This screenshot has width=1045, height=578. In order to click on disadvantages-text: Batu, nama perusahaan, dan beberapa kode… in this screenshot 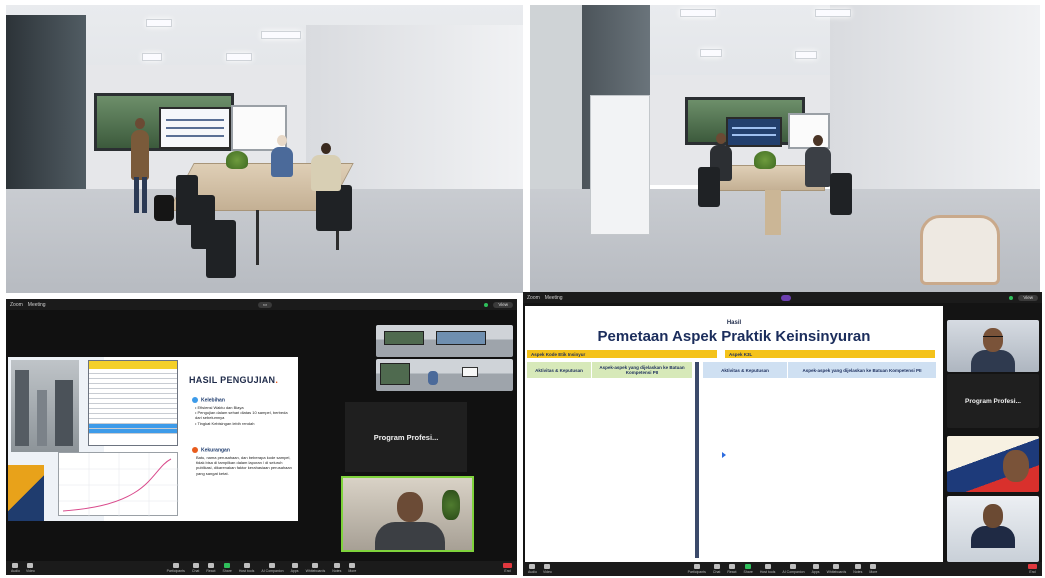, I will do `click(244, 465)`.